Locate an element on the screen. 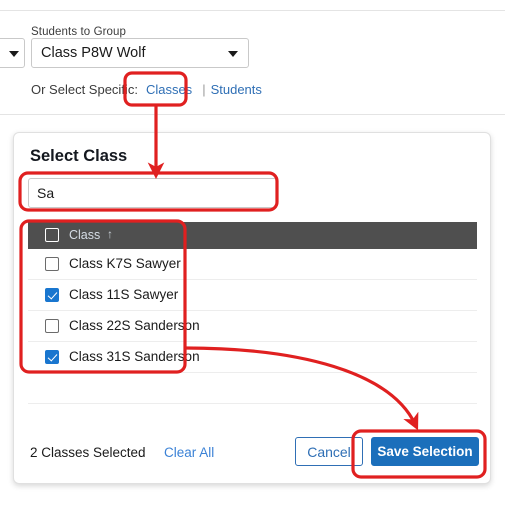 This screenshot has height=506, width=505. class-select-value: Class P8W Wolf is located at coordinates (93, 53).